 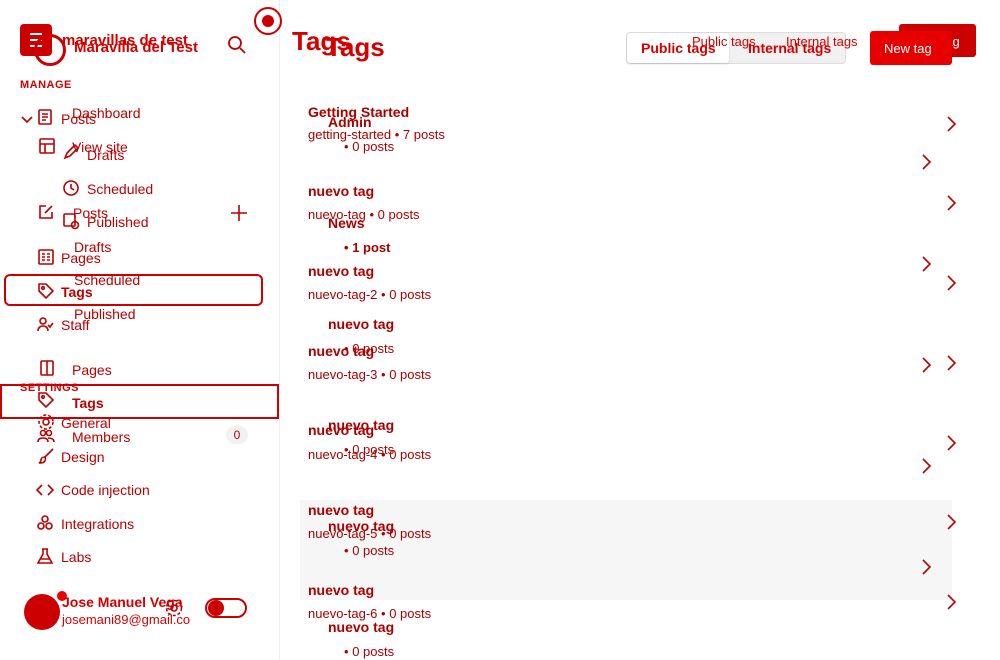 What do you see at coordinates (106, 113) in the screenshot?
I see `sidebar-item-dashboard: Dashboard` at bounding box center [106, 113].